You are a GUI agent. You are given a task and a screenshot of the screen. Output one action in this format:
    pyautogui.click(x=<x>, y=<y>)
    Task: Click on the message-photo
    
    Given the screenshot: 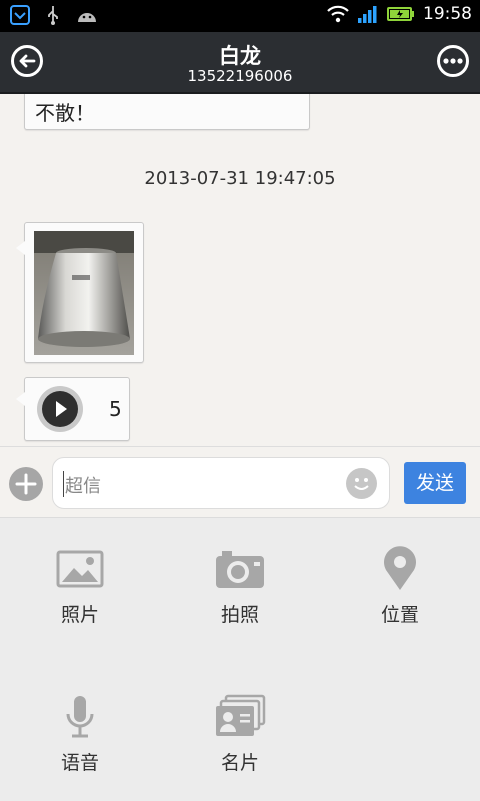 What is the action you would take?
    pyautogui.click(x=84, y=293)
    